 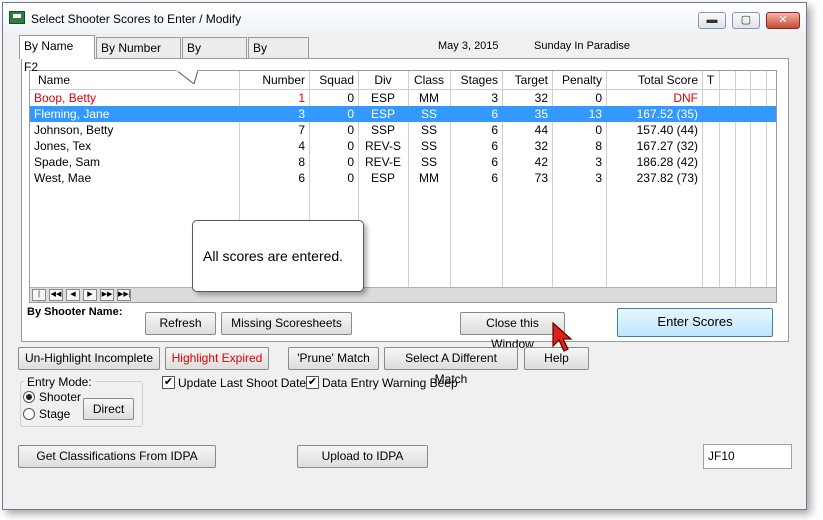 I want to click on cell-div: REV-S, so click(x=382, y=146).